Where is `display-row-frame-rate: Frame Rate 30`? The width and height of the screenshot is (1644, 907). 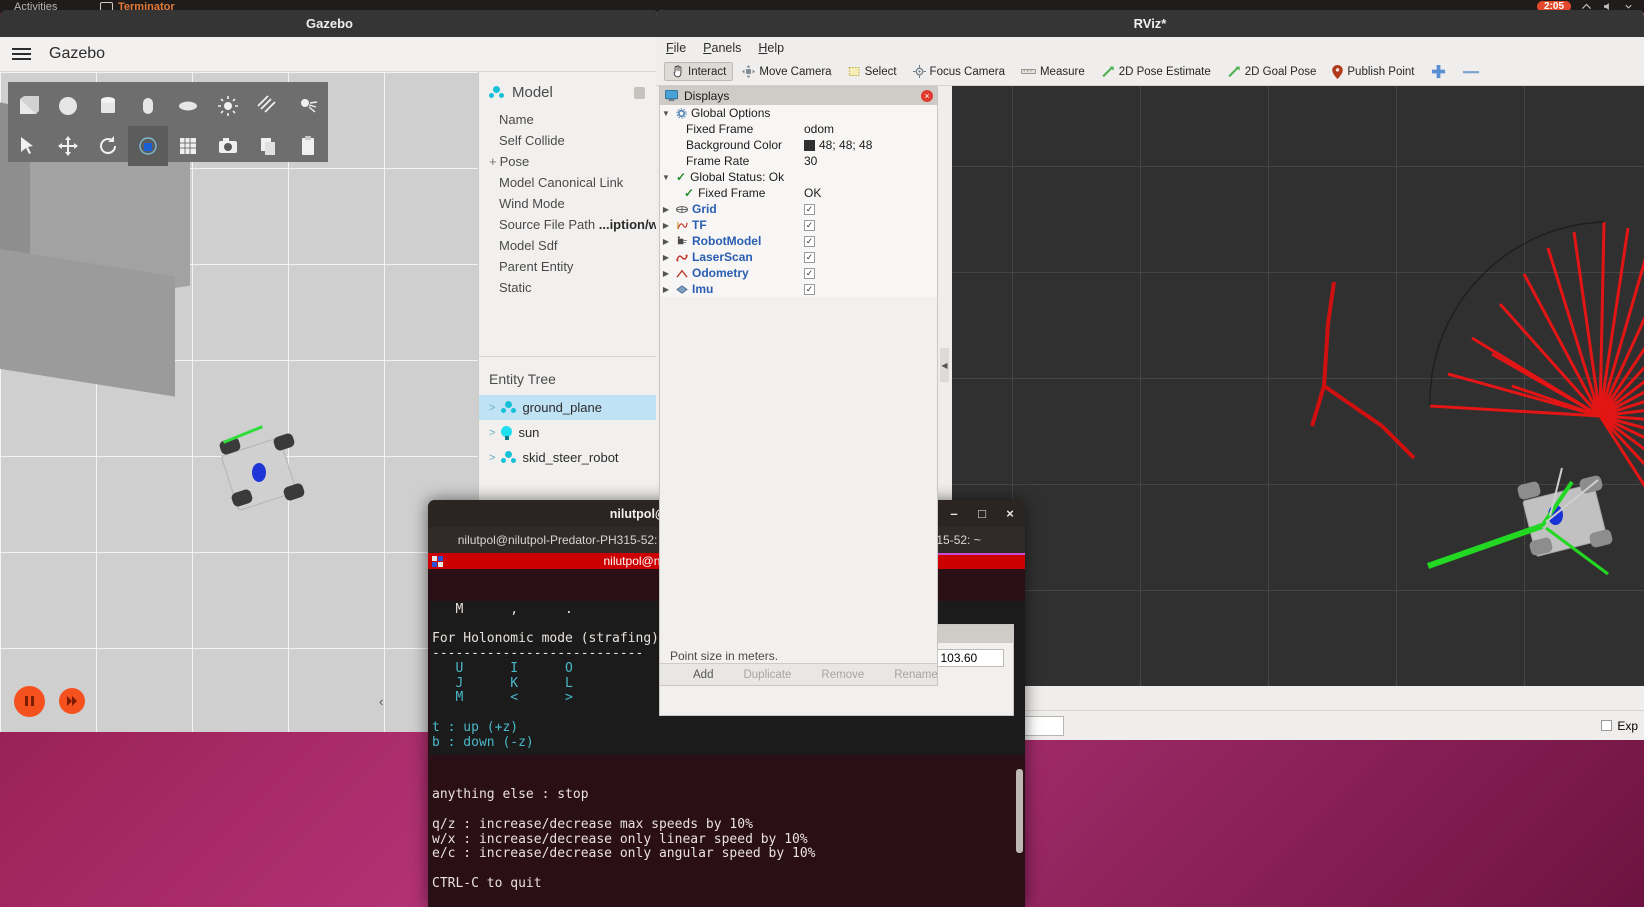 display-row-frame-rate: Frame Rate 30 is located at coordinates (798, 161).